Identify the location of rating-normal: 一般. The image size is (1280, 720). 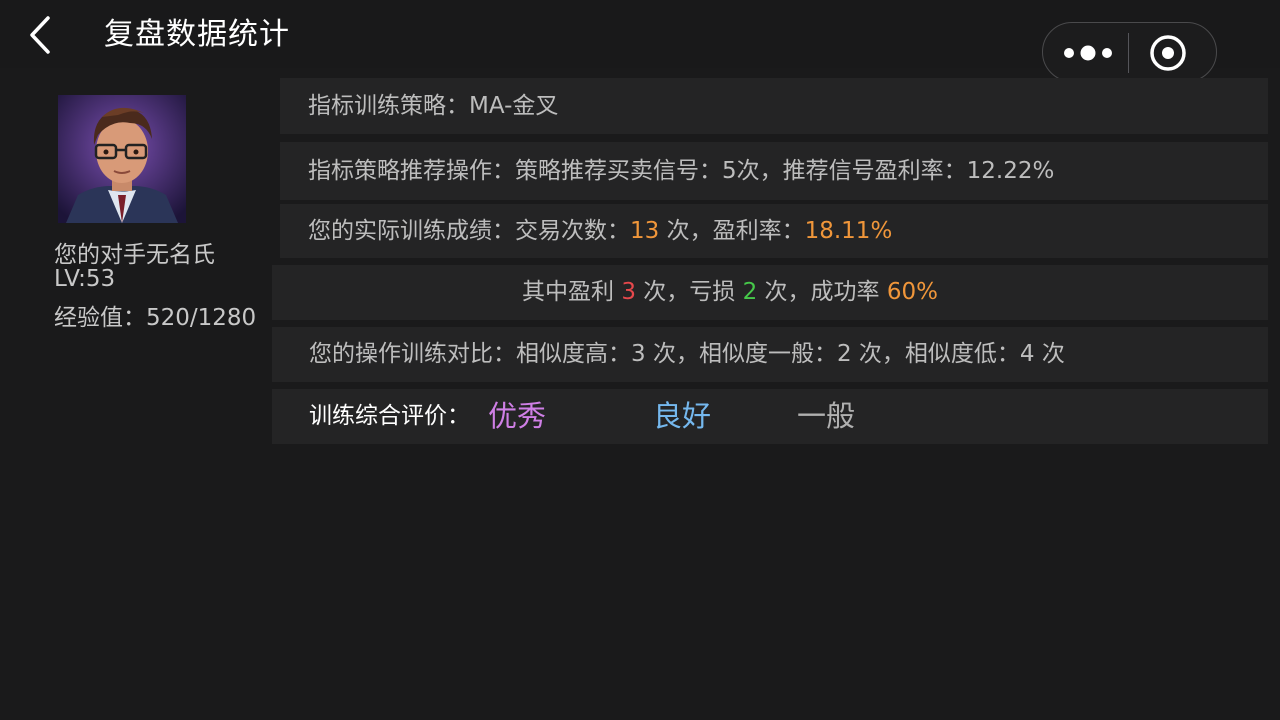
(826, 416).